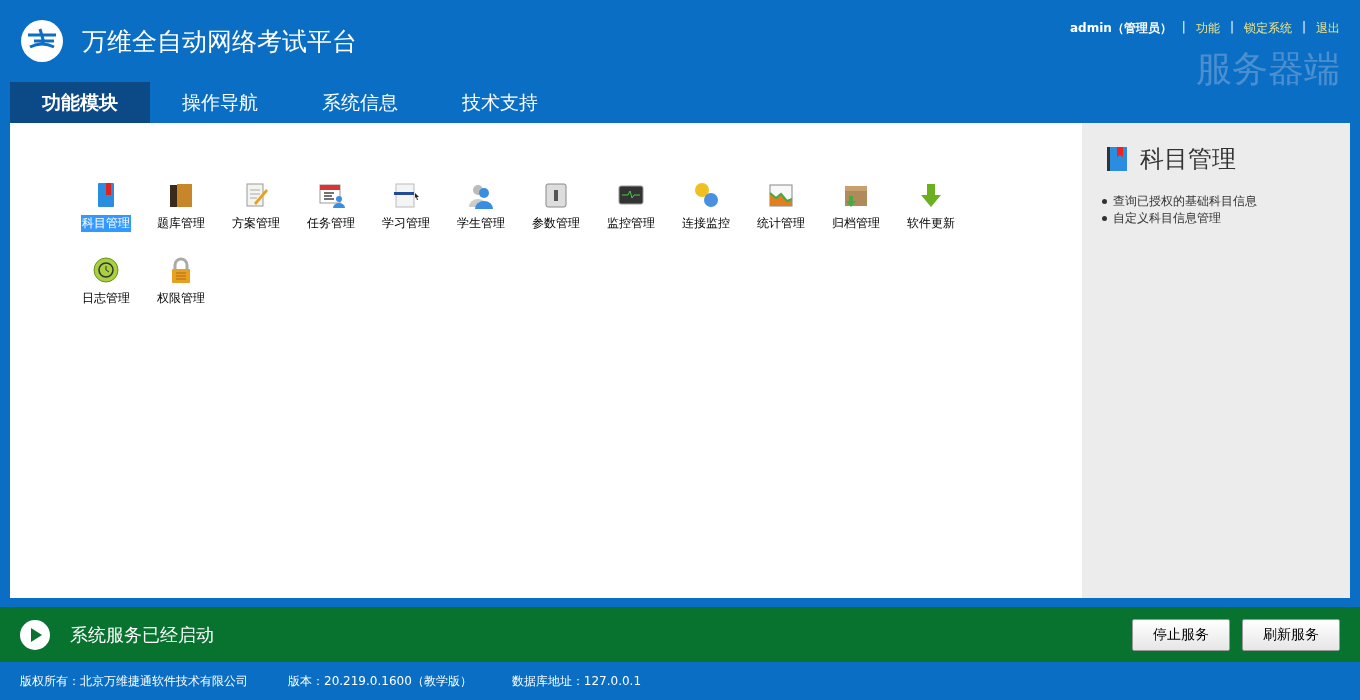 The width and height of the screenshot is (1360, 700). Describe the element at coordinates (105, 298) in the screenshot. I see `module-label: 日志管理` at that location.